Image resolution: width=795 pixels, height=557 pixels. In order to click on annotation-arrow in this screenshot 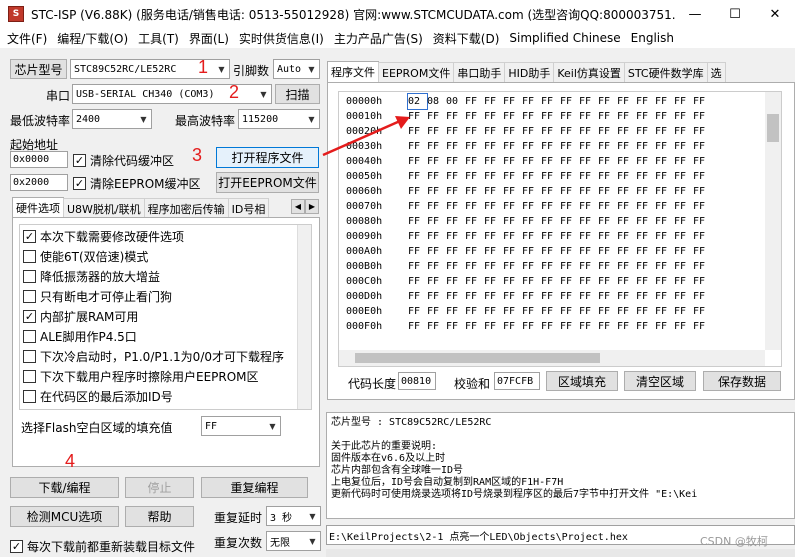, I will do `click(366, 136)`.